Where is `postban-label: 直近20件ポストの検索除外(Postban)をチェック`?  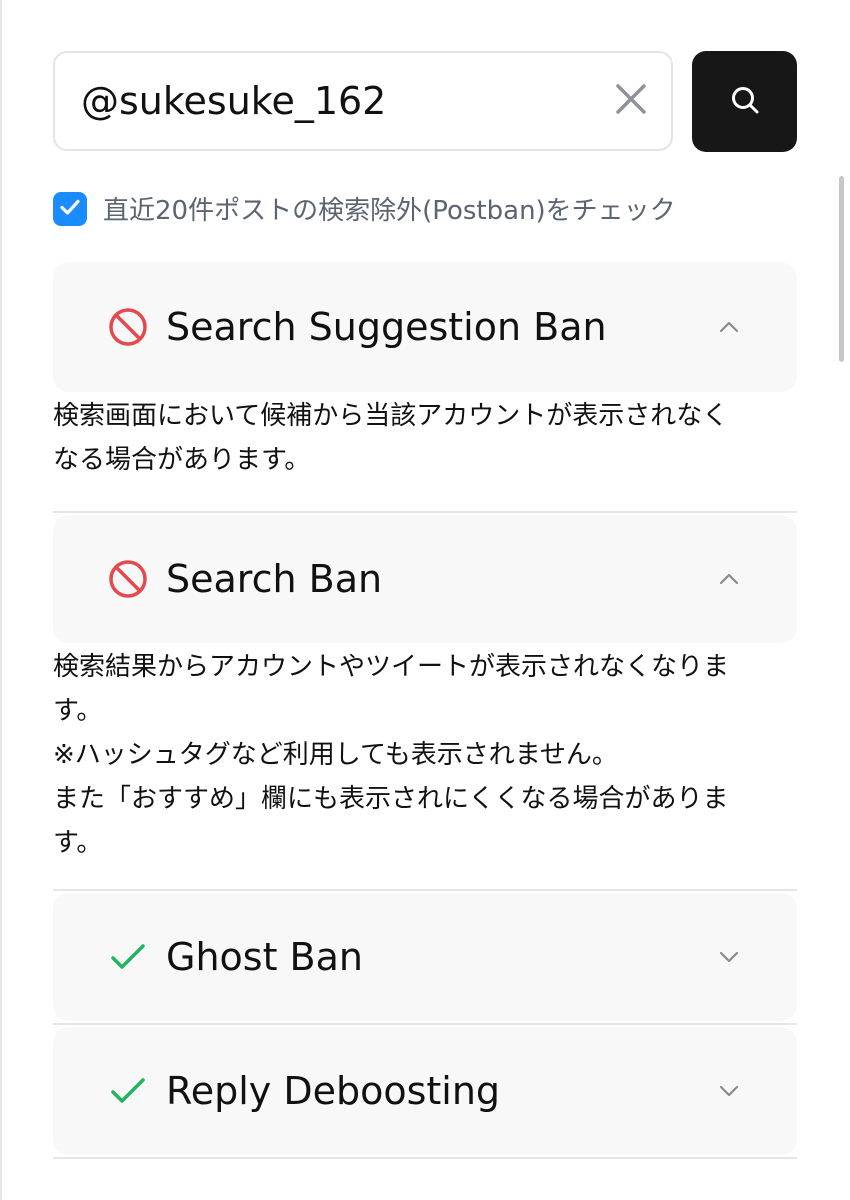 postban-label: 直近20件ポストの検索除外(Postban)をチェック is located at coordinates (389, 211).